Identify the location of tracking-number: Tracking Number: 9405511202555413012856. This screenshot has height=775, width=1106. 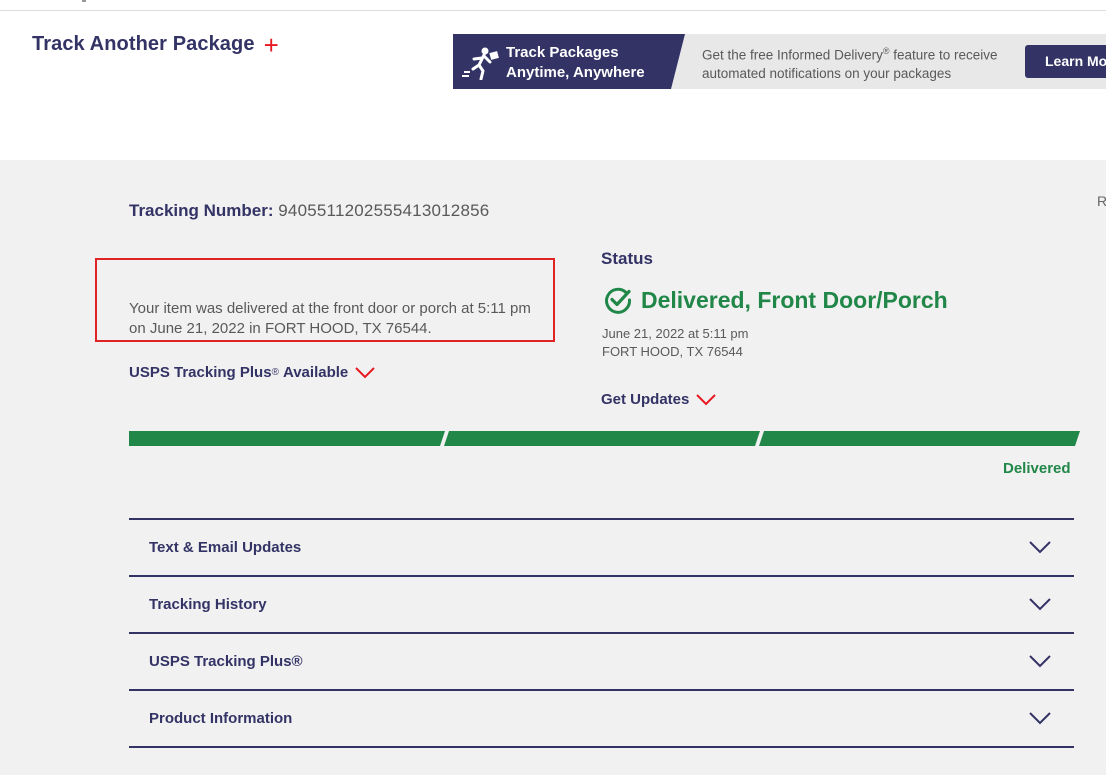
(309, 211).